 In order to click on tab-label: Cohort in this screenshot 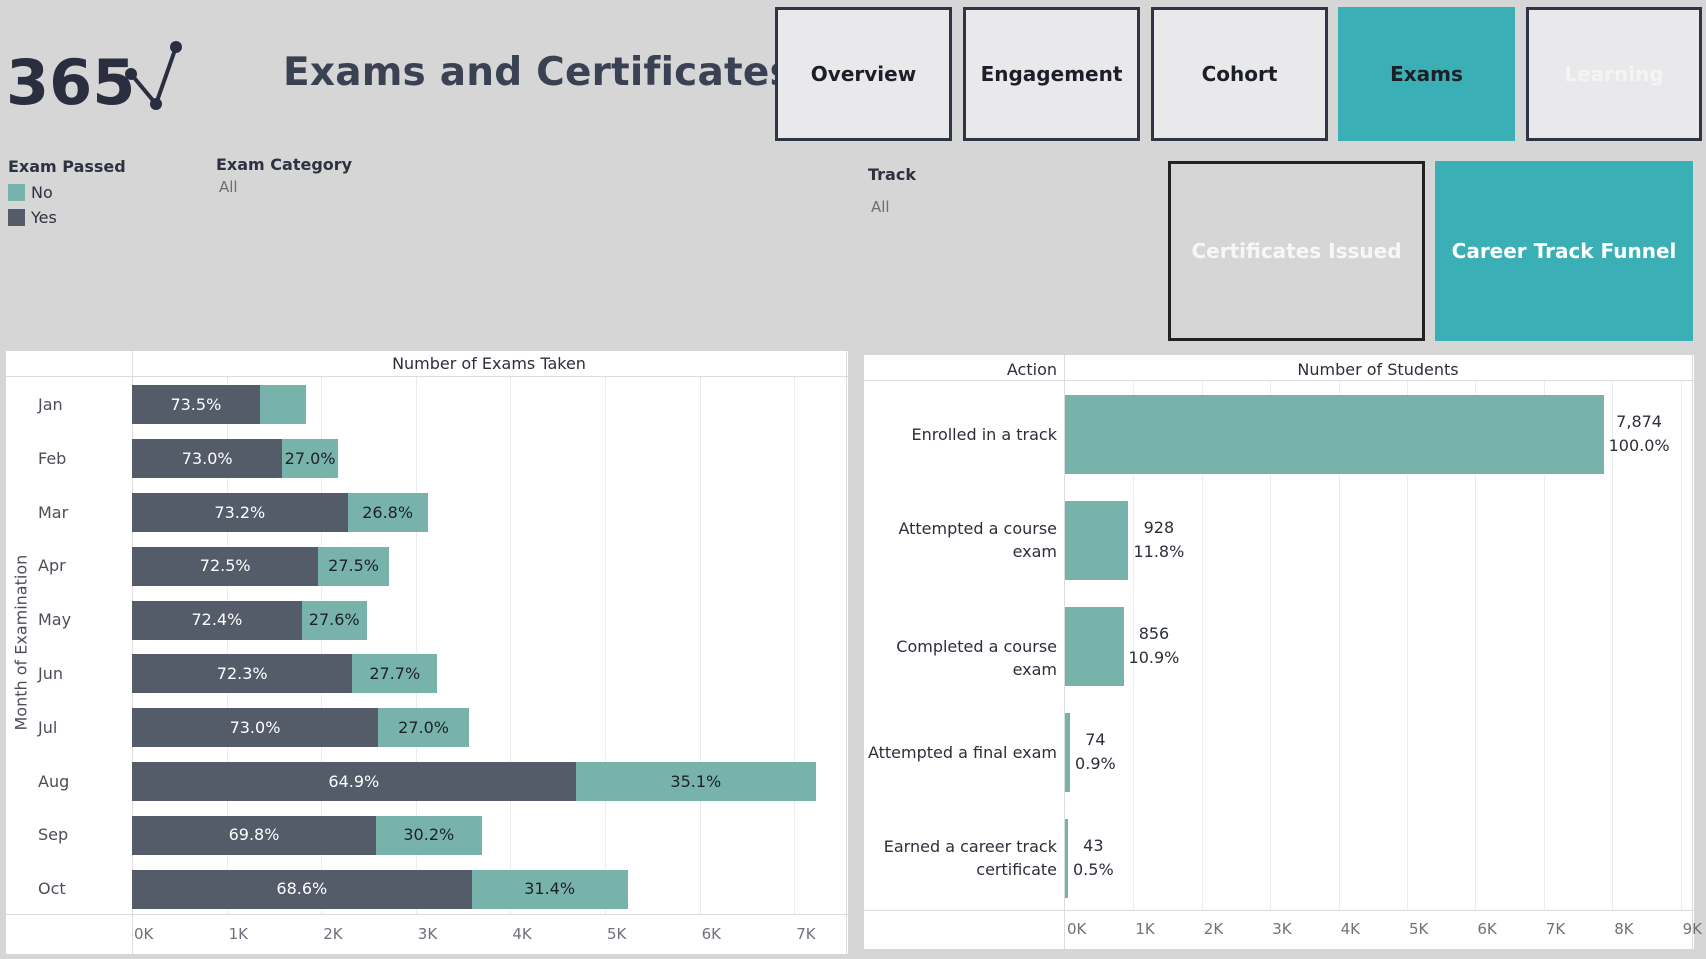, I will do `click(1239, 74)`.